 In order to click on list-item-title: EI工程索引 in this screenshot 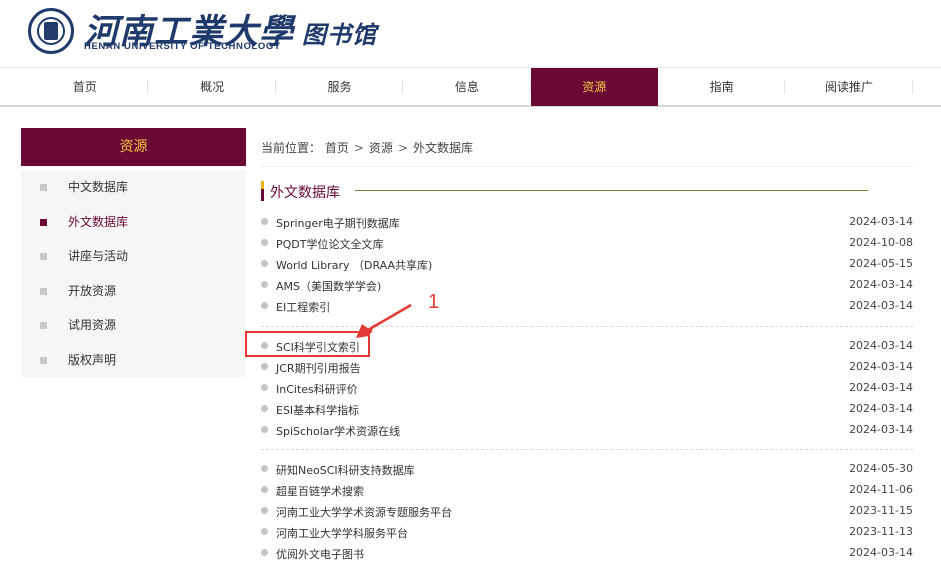, I will do `click(303, 307)`.